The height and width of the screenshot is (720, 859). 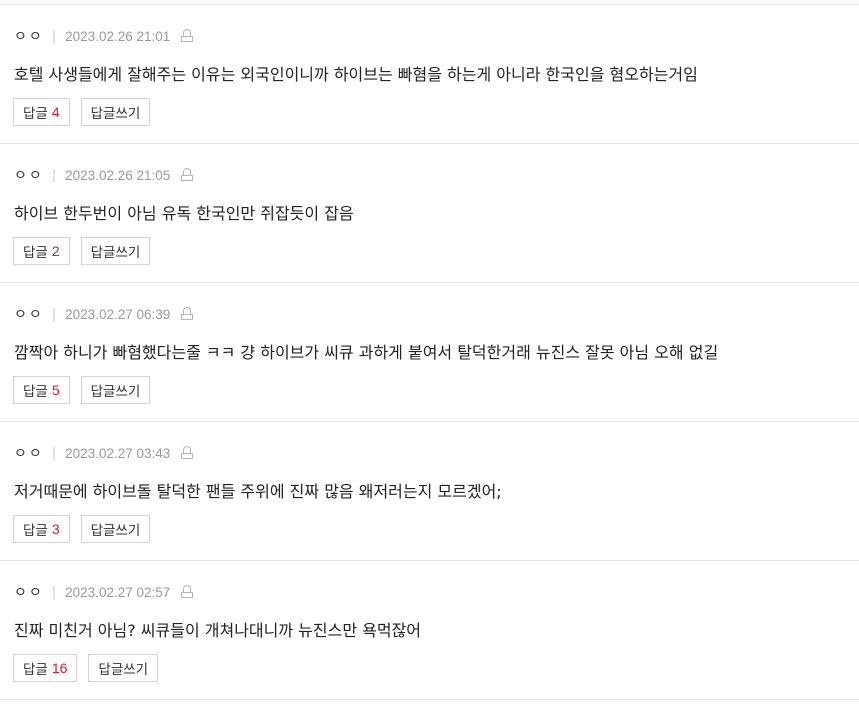 I want to click on comment-actions: 답글 2 답글쓰기, so click(x=82, y=251).